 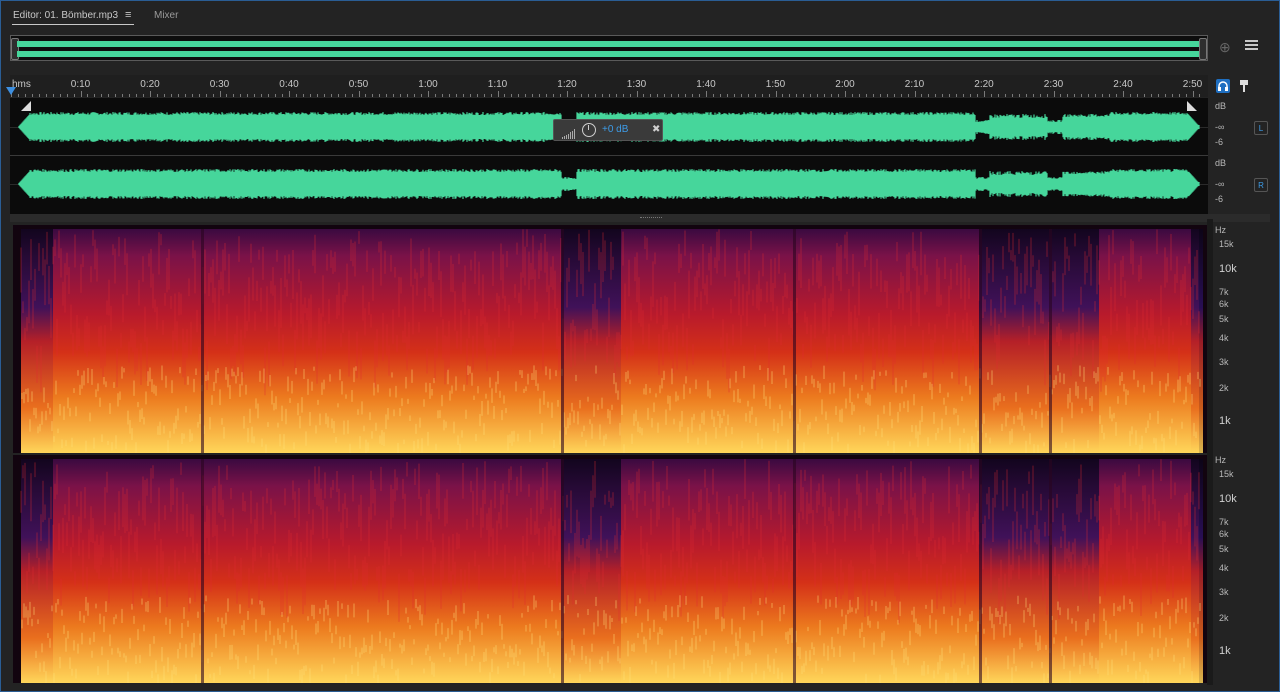 What do you see at coordinates (1245, 86) in the screenshot?
I see `marker-pin-icon` at bounding box center [1245, 86].